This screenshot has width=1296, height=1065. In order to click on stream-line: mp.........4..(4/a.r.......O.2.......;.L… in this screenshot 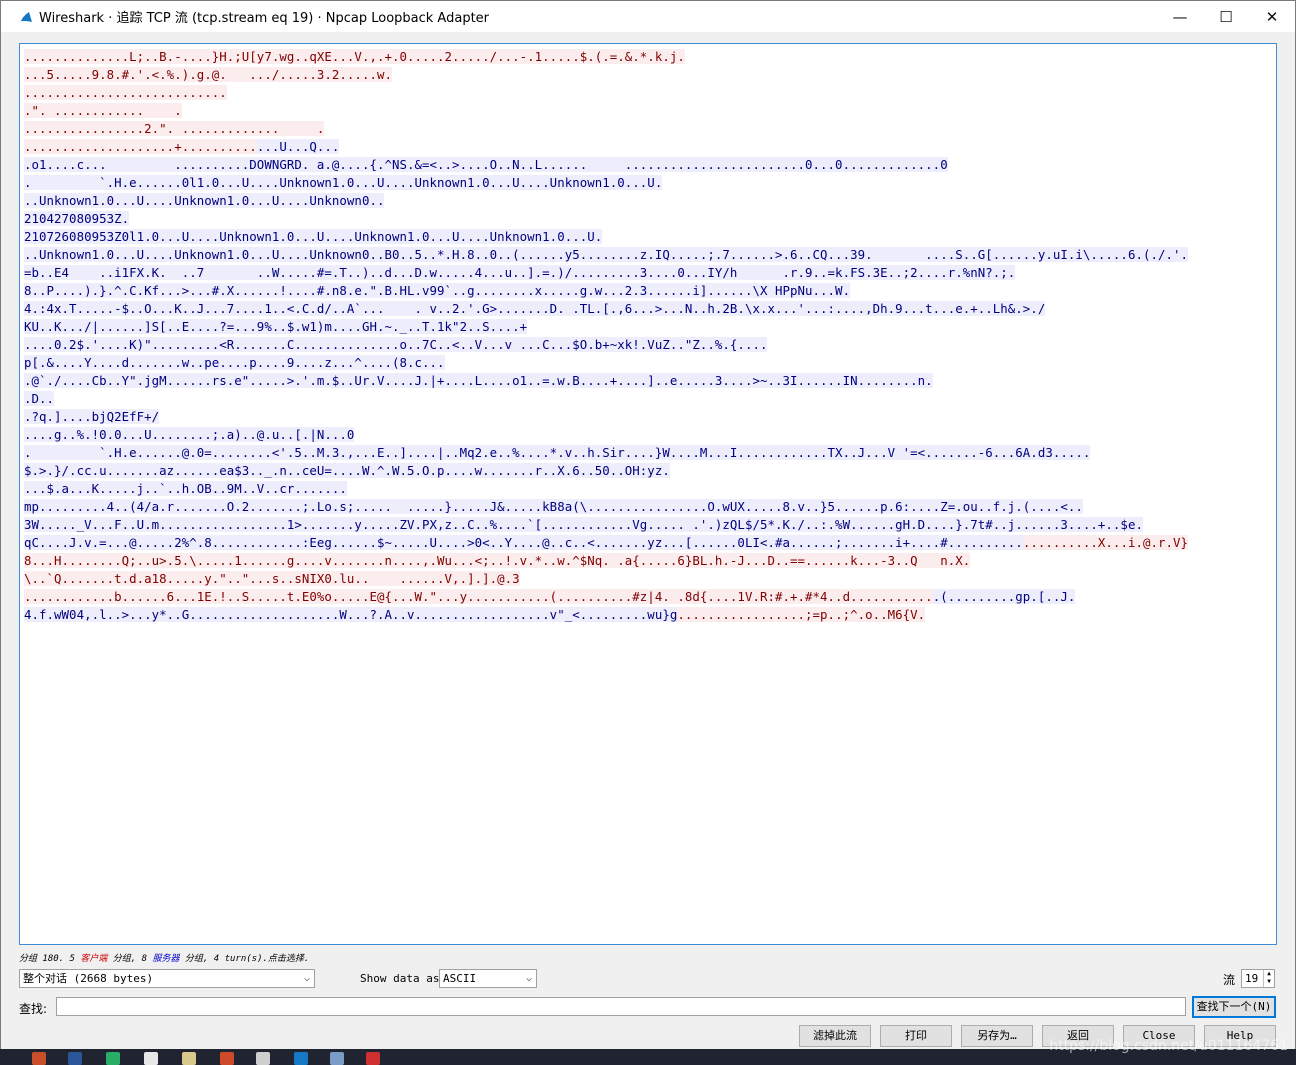, I will do `click(606, 507)`.